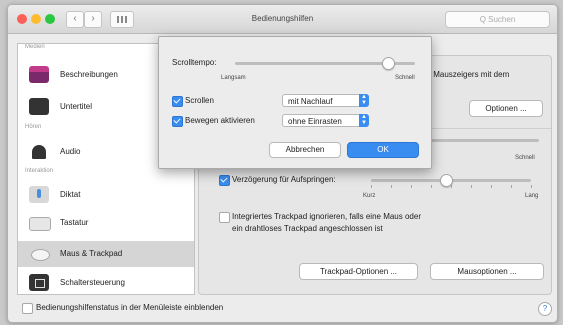 Image resolution: width=563 pixels, height=325 pixels. What do you see at coordinates (70, 151) in the screenshot?
I see `sidebar-item-label: Audio` at bounding box center [70, 151].